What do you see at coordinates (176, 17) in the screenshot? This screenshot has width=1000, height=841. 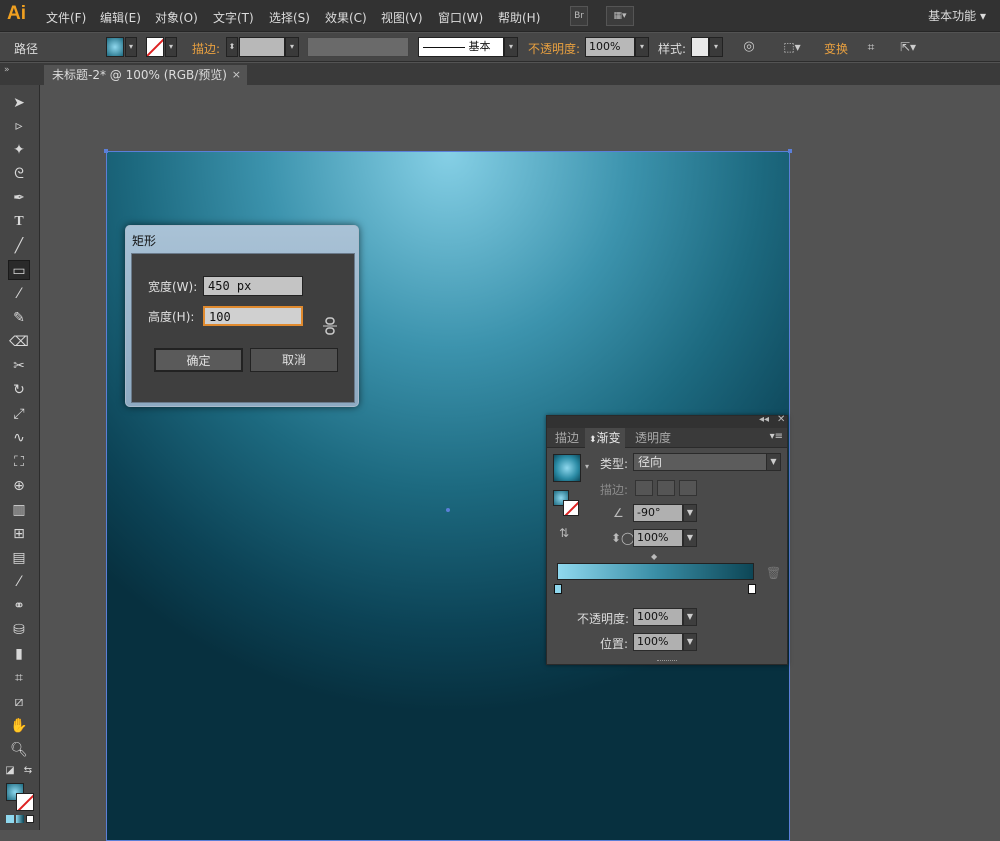 I see `menu-object: 对象(O)` at bounding box center [176, 17].